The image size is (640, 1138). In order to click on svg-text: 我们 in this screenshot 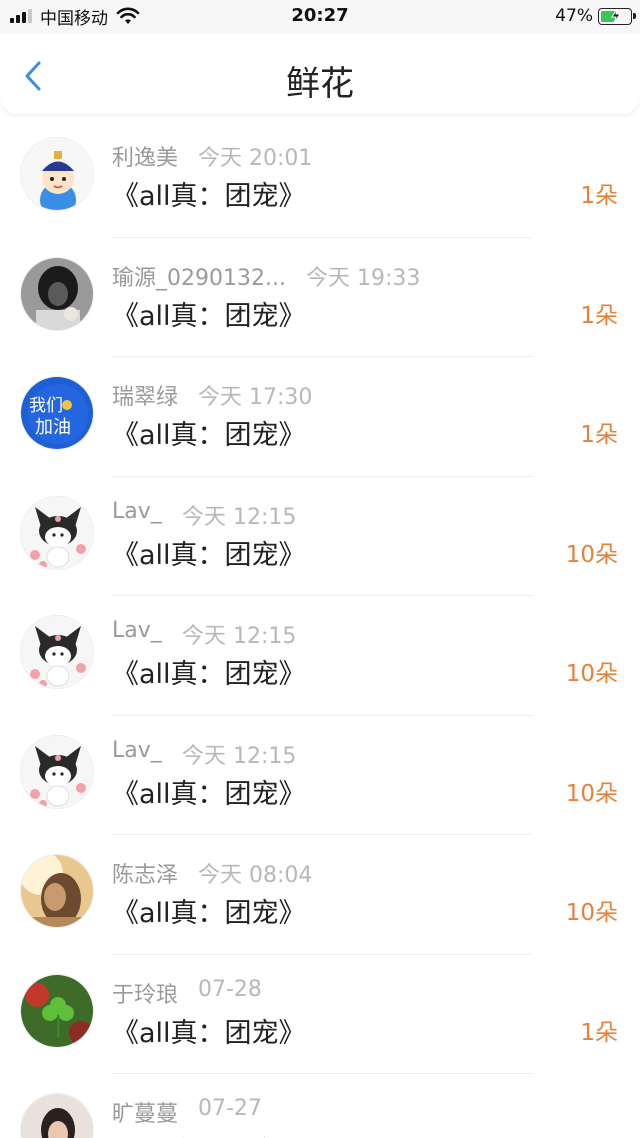, I will do `click(46, 406)`.